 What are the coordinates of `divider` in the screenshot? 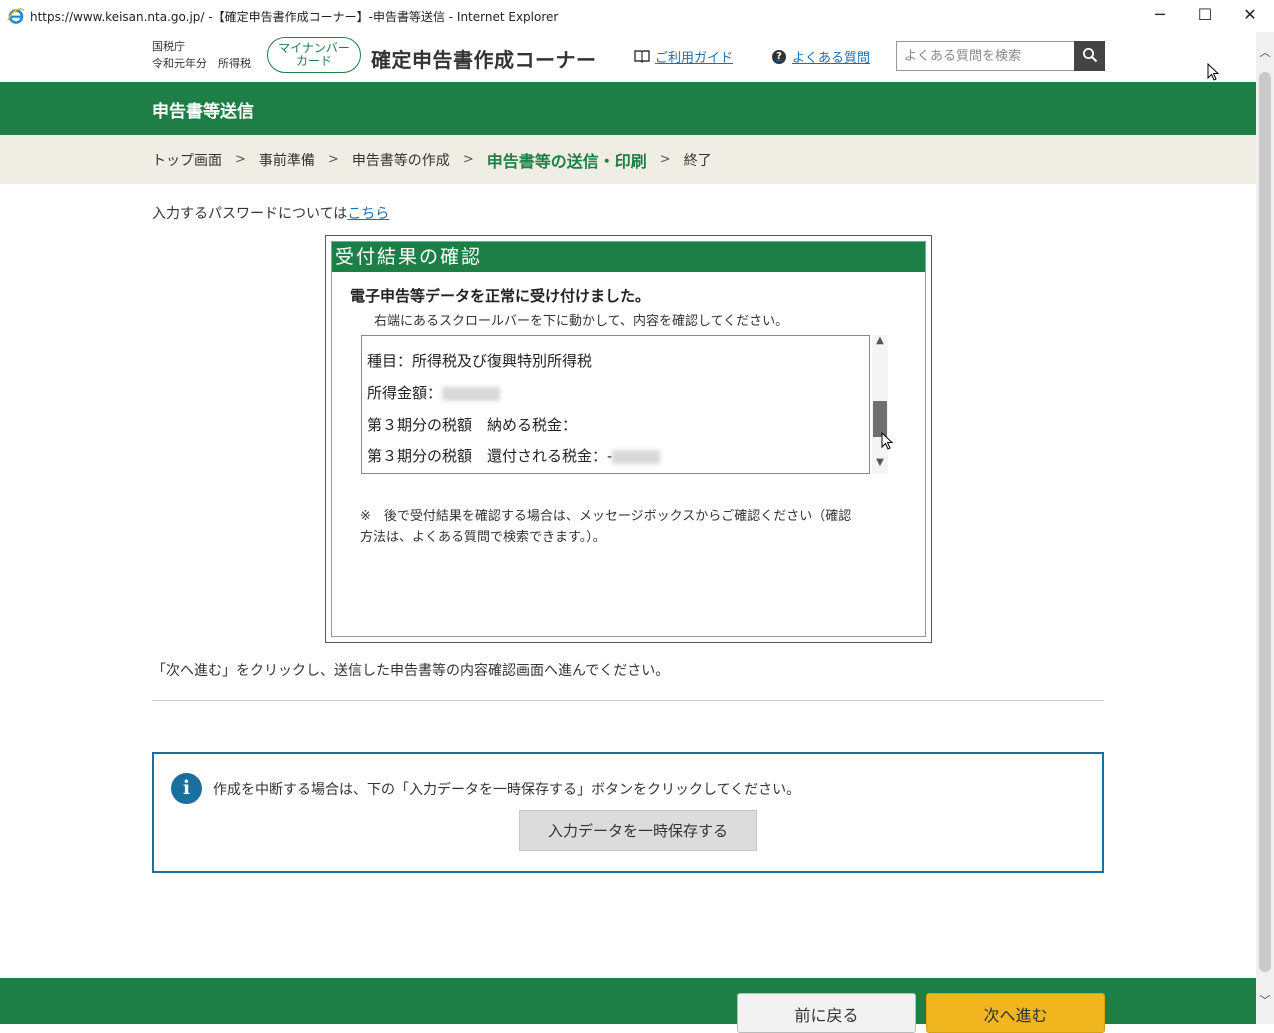 It's located at (628, 700).